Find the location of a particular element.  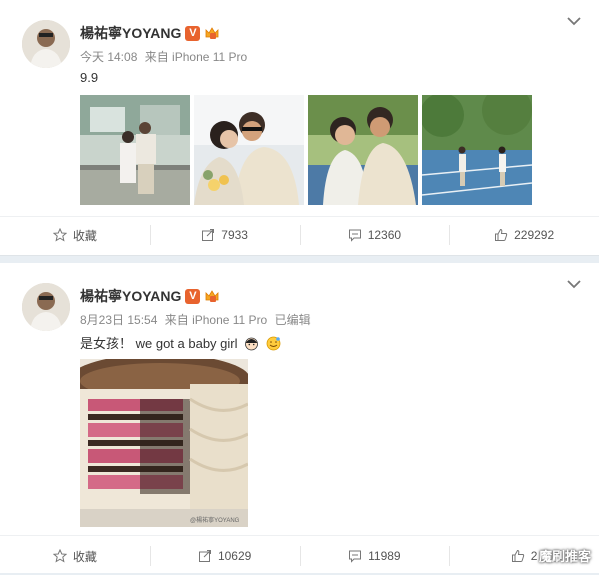

comment-count: 12360 is located at coordinates (384, 235).